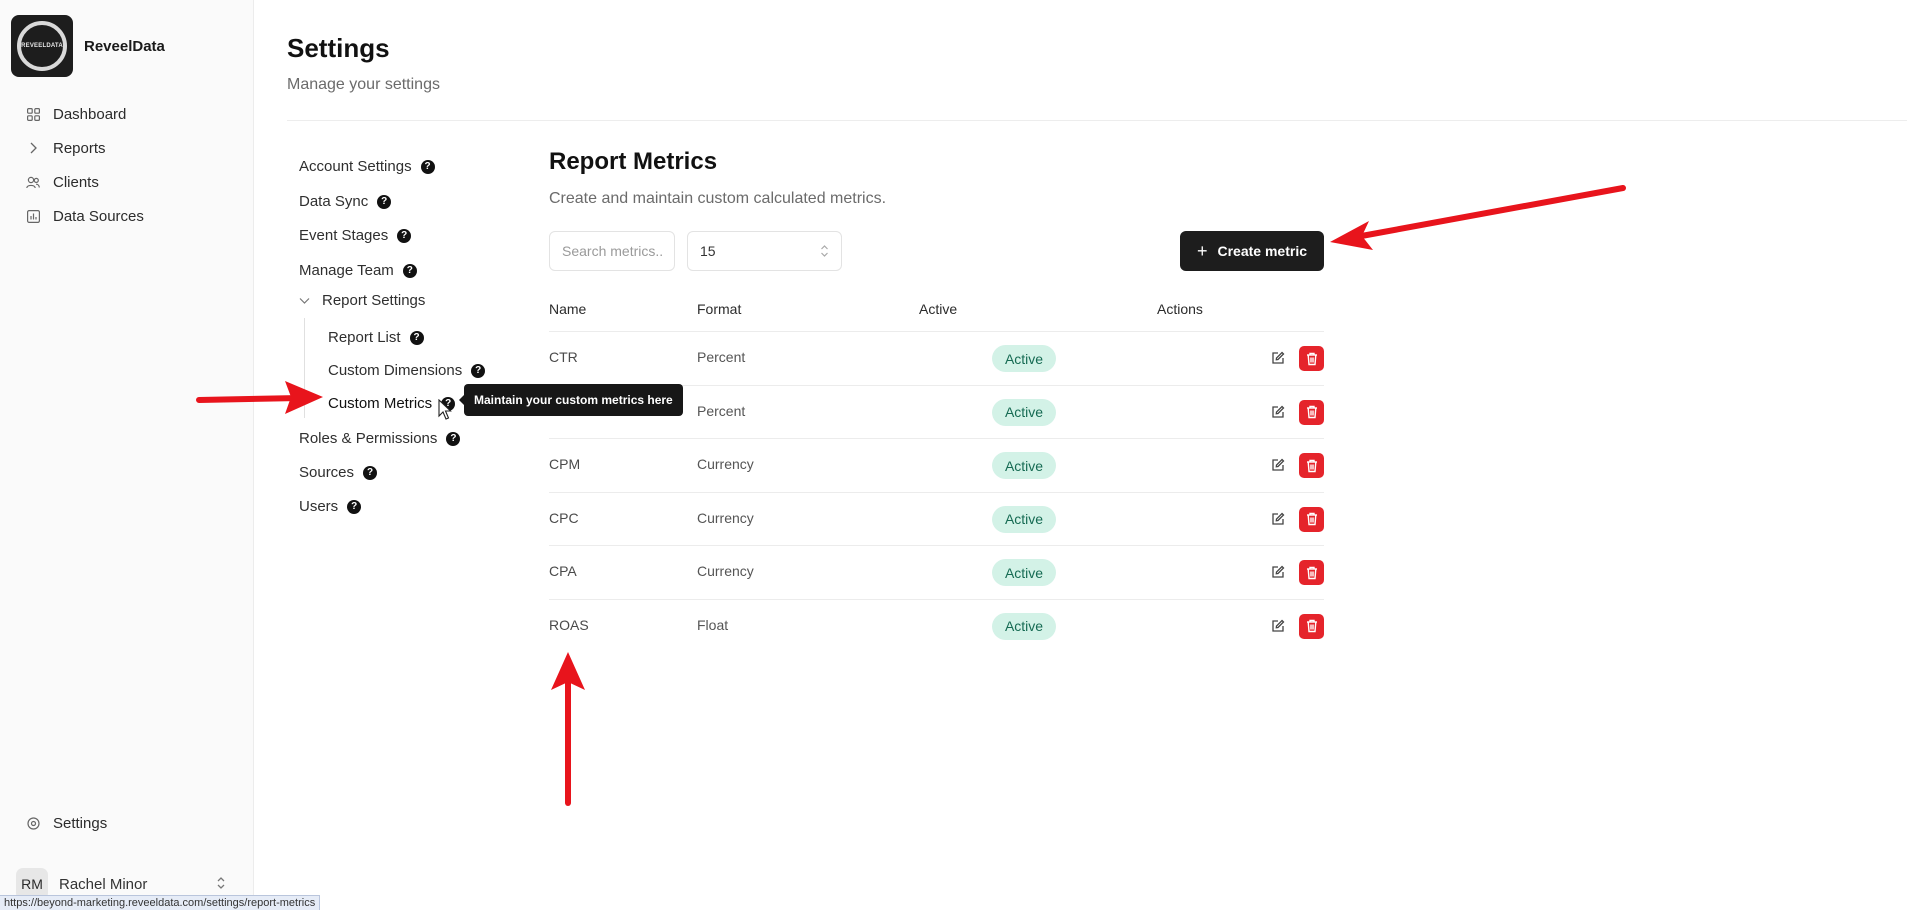 This screenshot has height=910, width=1912. Describe the element at coordinates (355, 235) in the screenshot. I see `settings-nav-event-stages: Event Stages?` at that location.